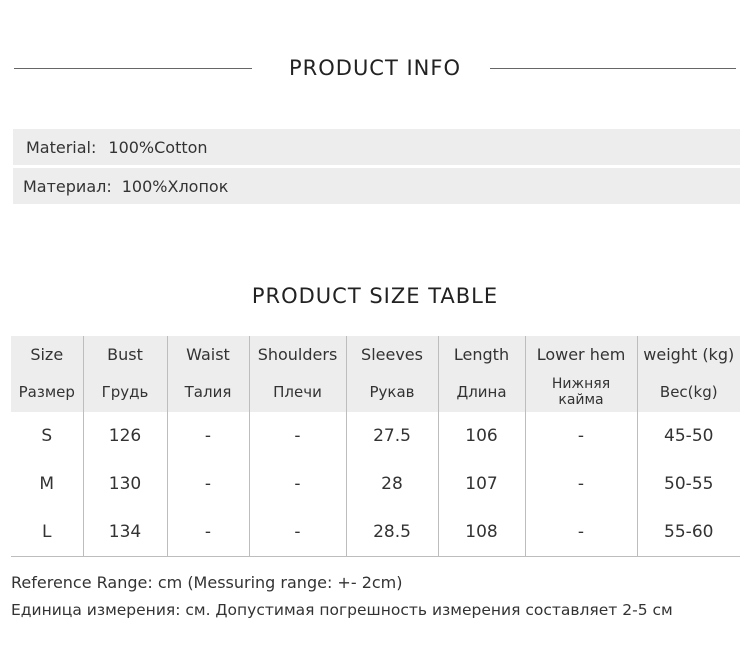  I want to click on cell-length: 106, so click(482, 436).